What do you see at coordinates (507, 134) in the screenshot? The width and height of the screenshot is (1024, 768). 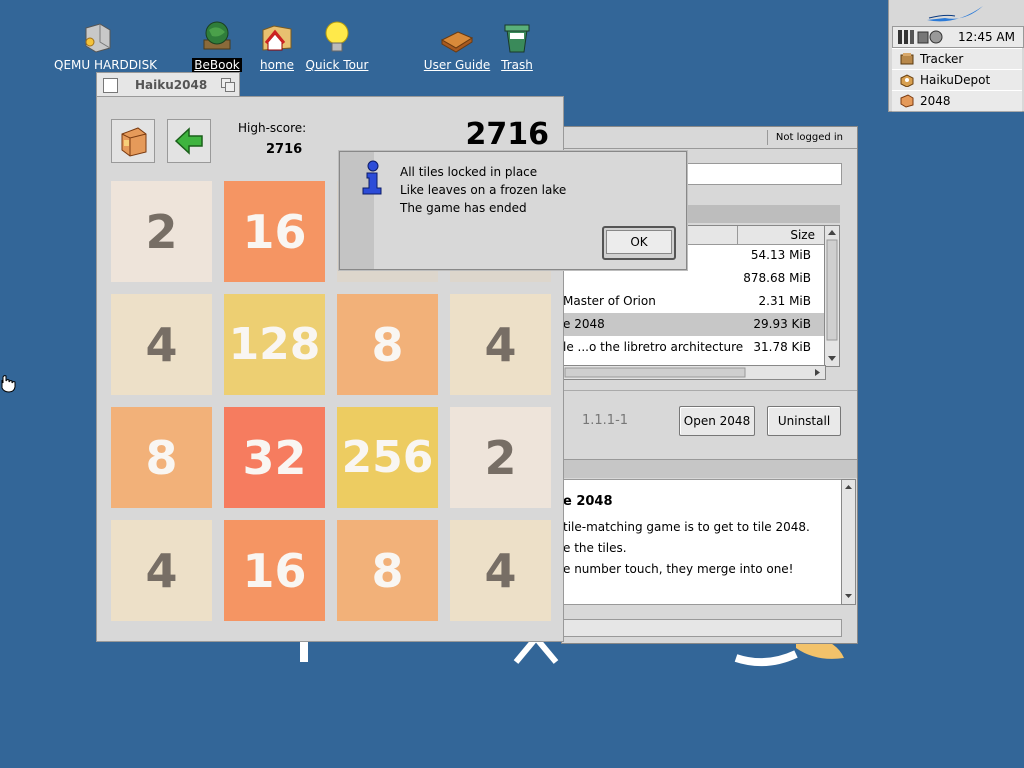 I see `current-score: 2716` at bounding box center [507, 134].